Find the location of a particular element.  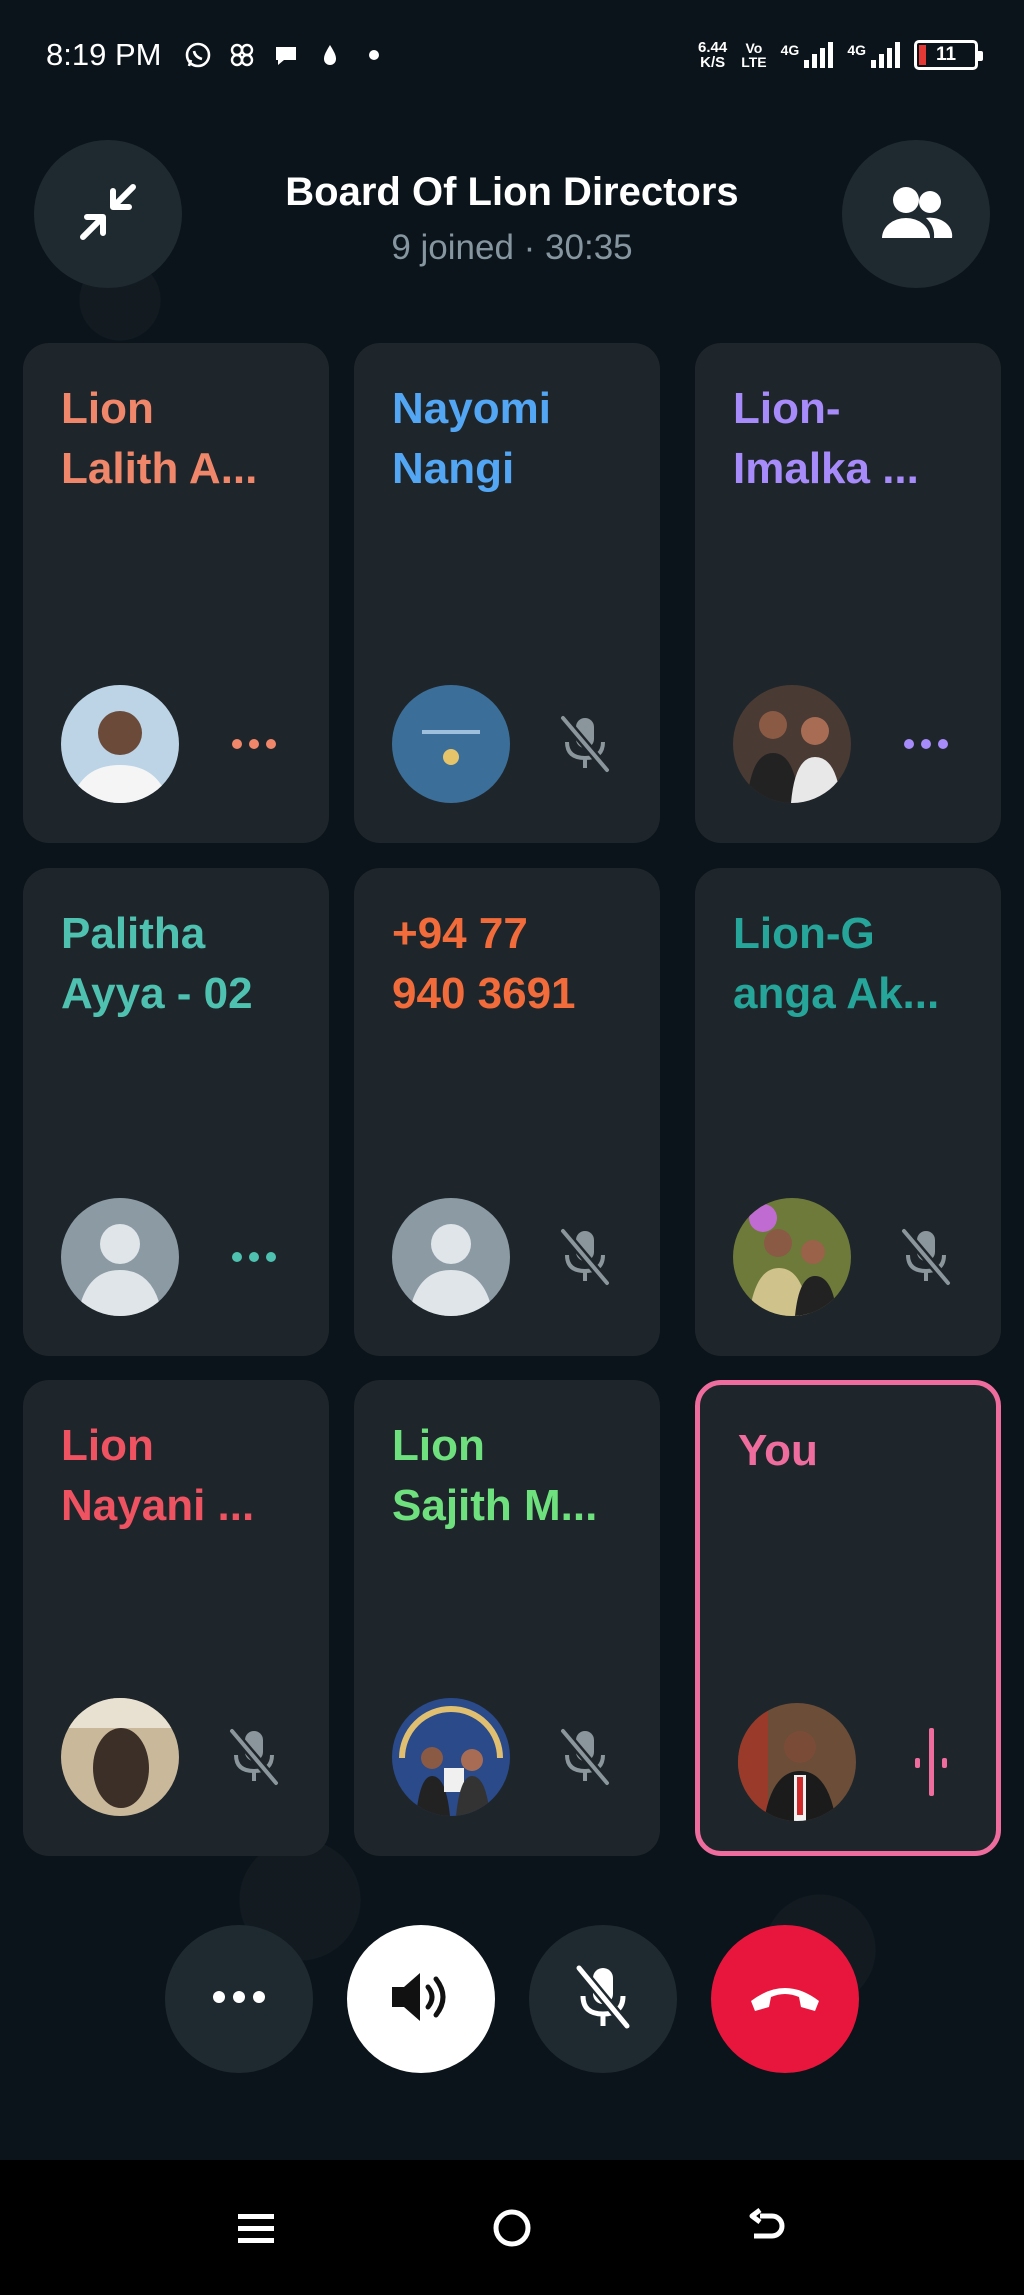

participant-tile: Nayomi Nangi is located at coordinates (507, 593).